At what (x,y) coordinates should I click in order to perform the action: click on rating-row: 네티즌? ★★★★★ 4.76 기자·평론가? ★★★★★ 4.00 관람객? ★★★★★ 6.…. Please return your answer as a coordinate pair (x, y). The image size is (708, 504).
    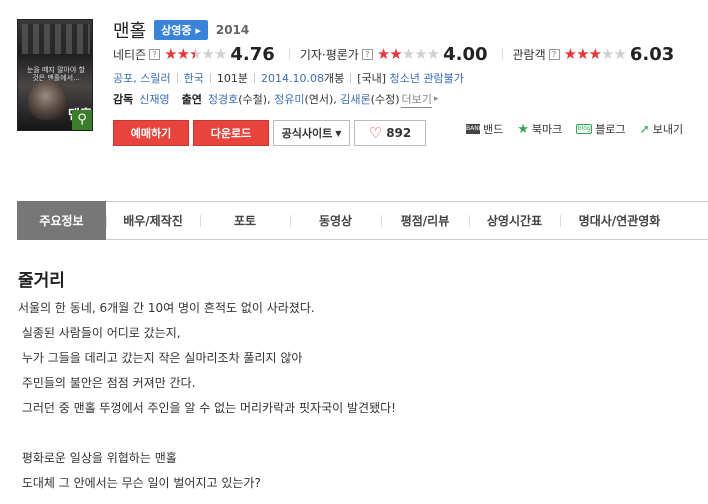
    Looking at the image, I should click on (400, 54).